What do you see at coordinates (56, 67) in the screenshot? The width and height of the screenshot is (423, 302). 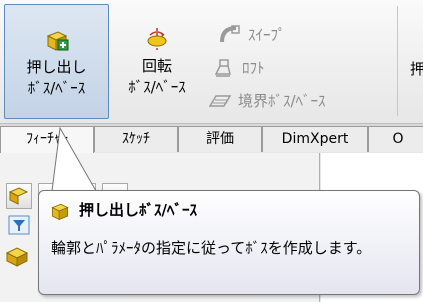 I see `extrude-label-line1: 押し出し` at bounding box center [56, 67].